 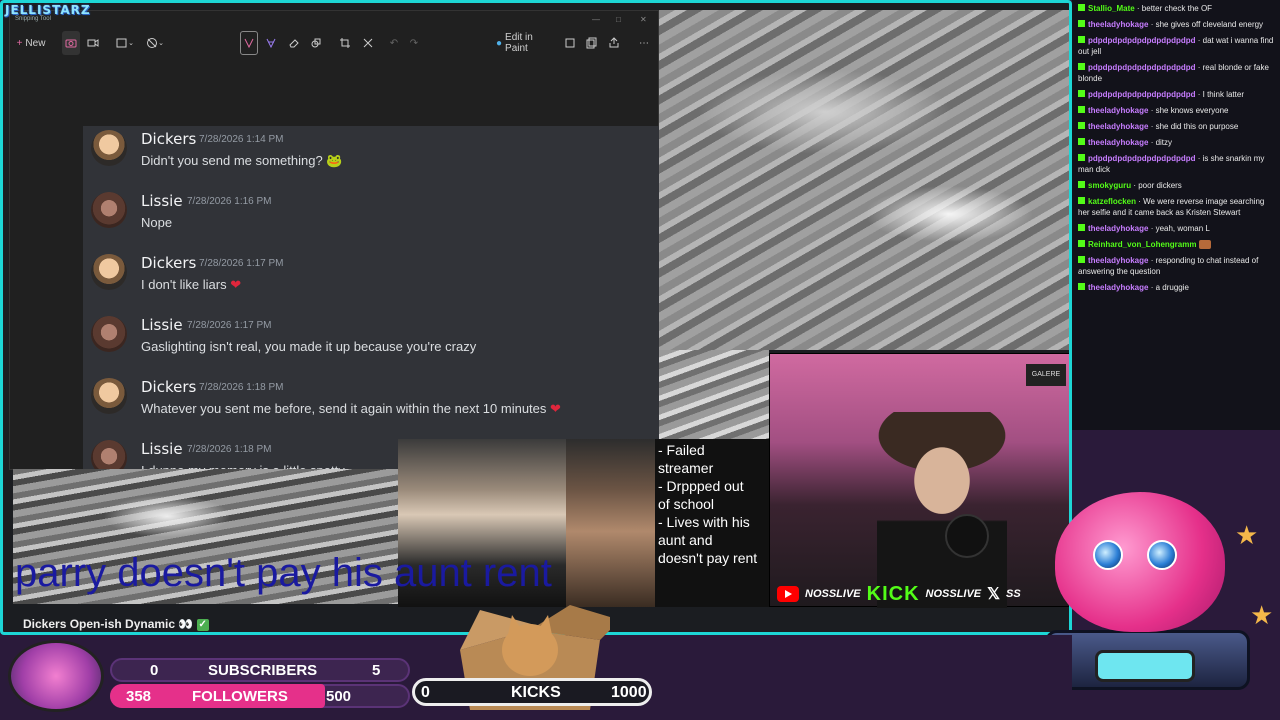 What do you see at coordinates (1197, 126) in the screenshot?
I see `chat-text: she did this on purpose` at bounding box center [1197, 126].